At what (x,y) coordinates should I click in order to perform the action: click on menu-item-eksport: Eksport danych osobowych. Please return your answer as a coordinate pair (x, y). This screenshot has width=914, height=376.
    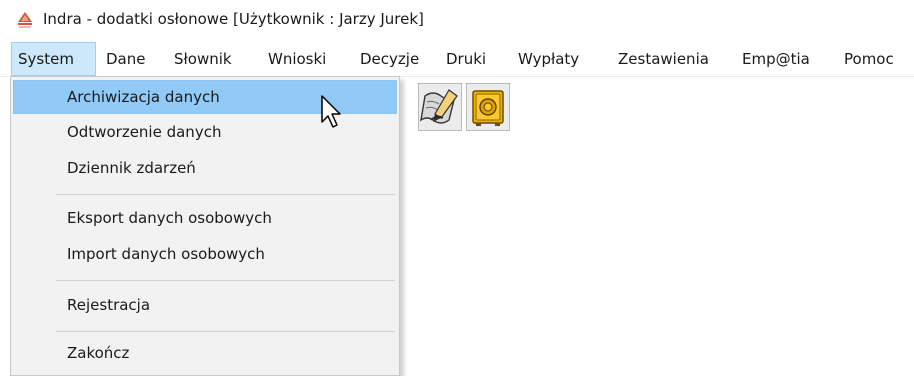
    Looking at the image, I should click on (205, 218).